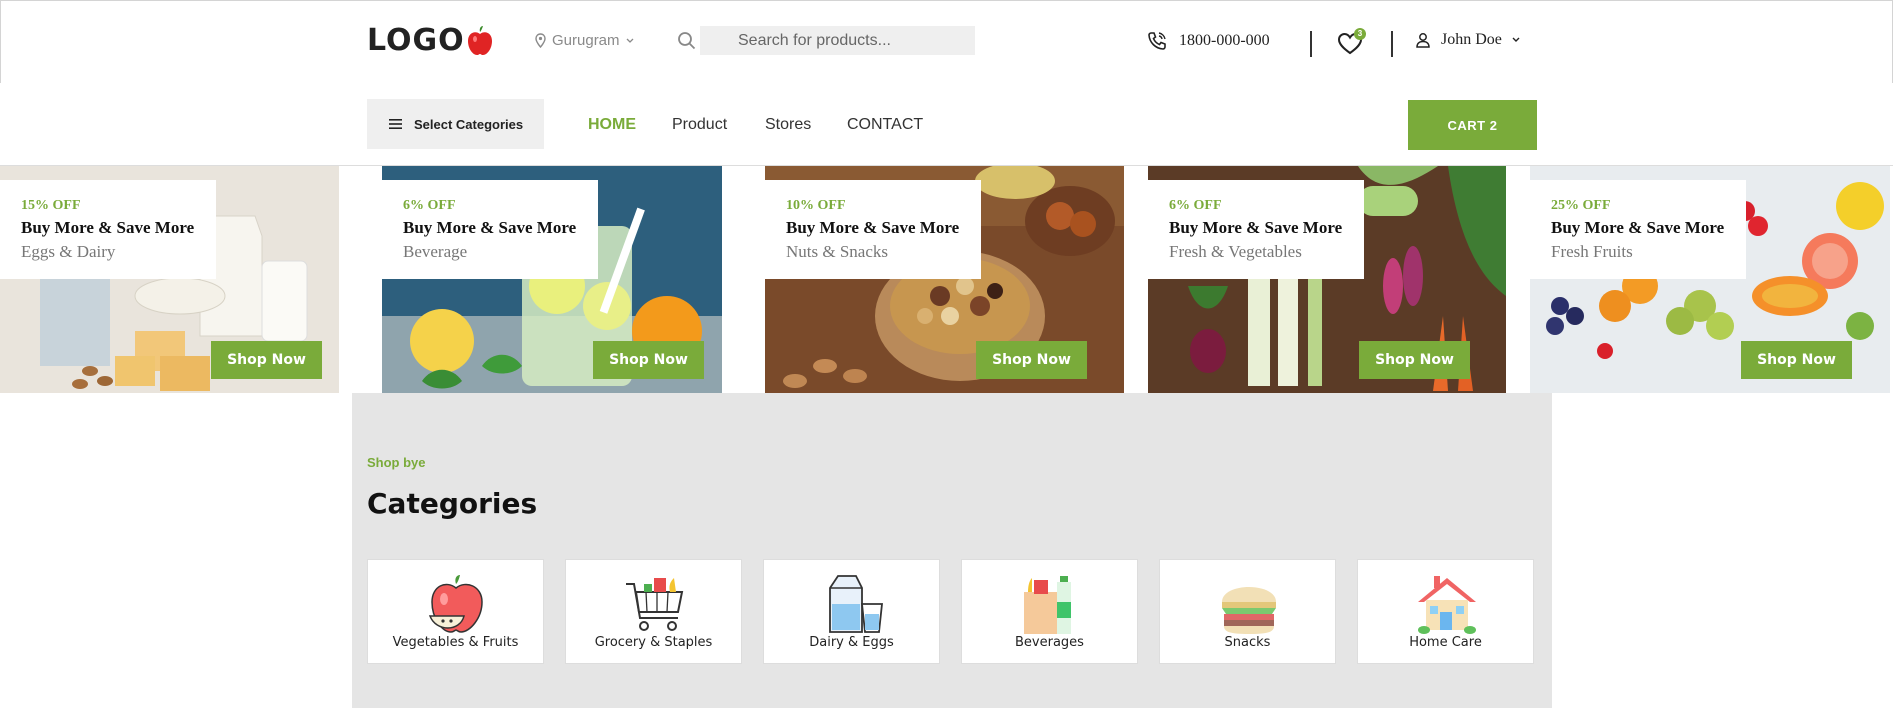  Describe the element at coordinates (686, 40) in the screenshot. I see `search-icon` at that location.